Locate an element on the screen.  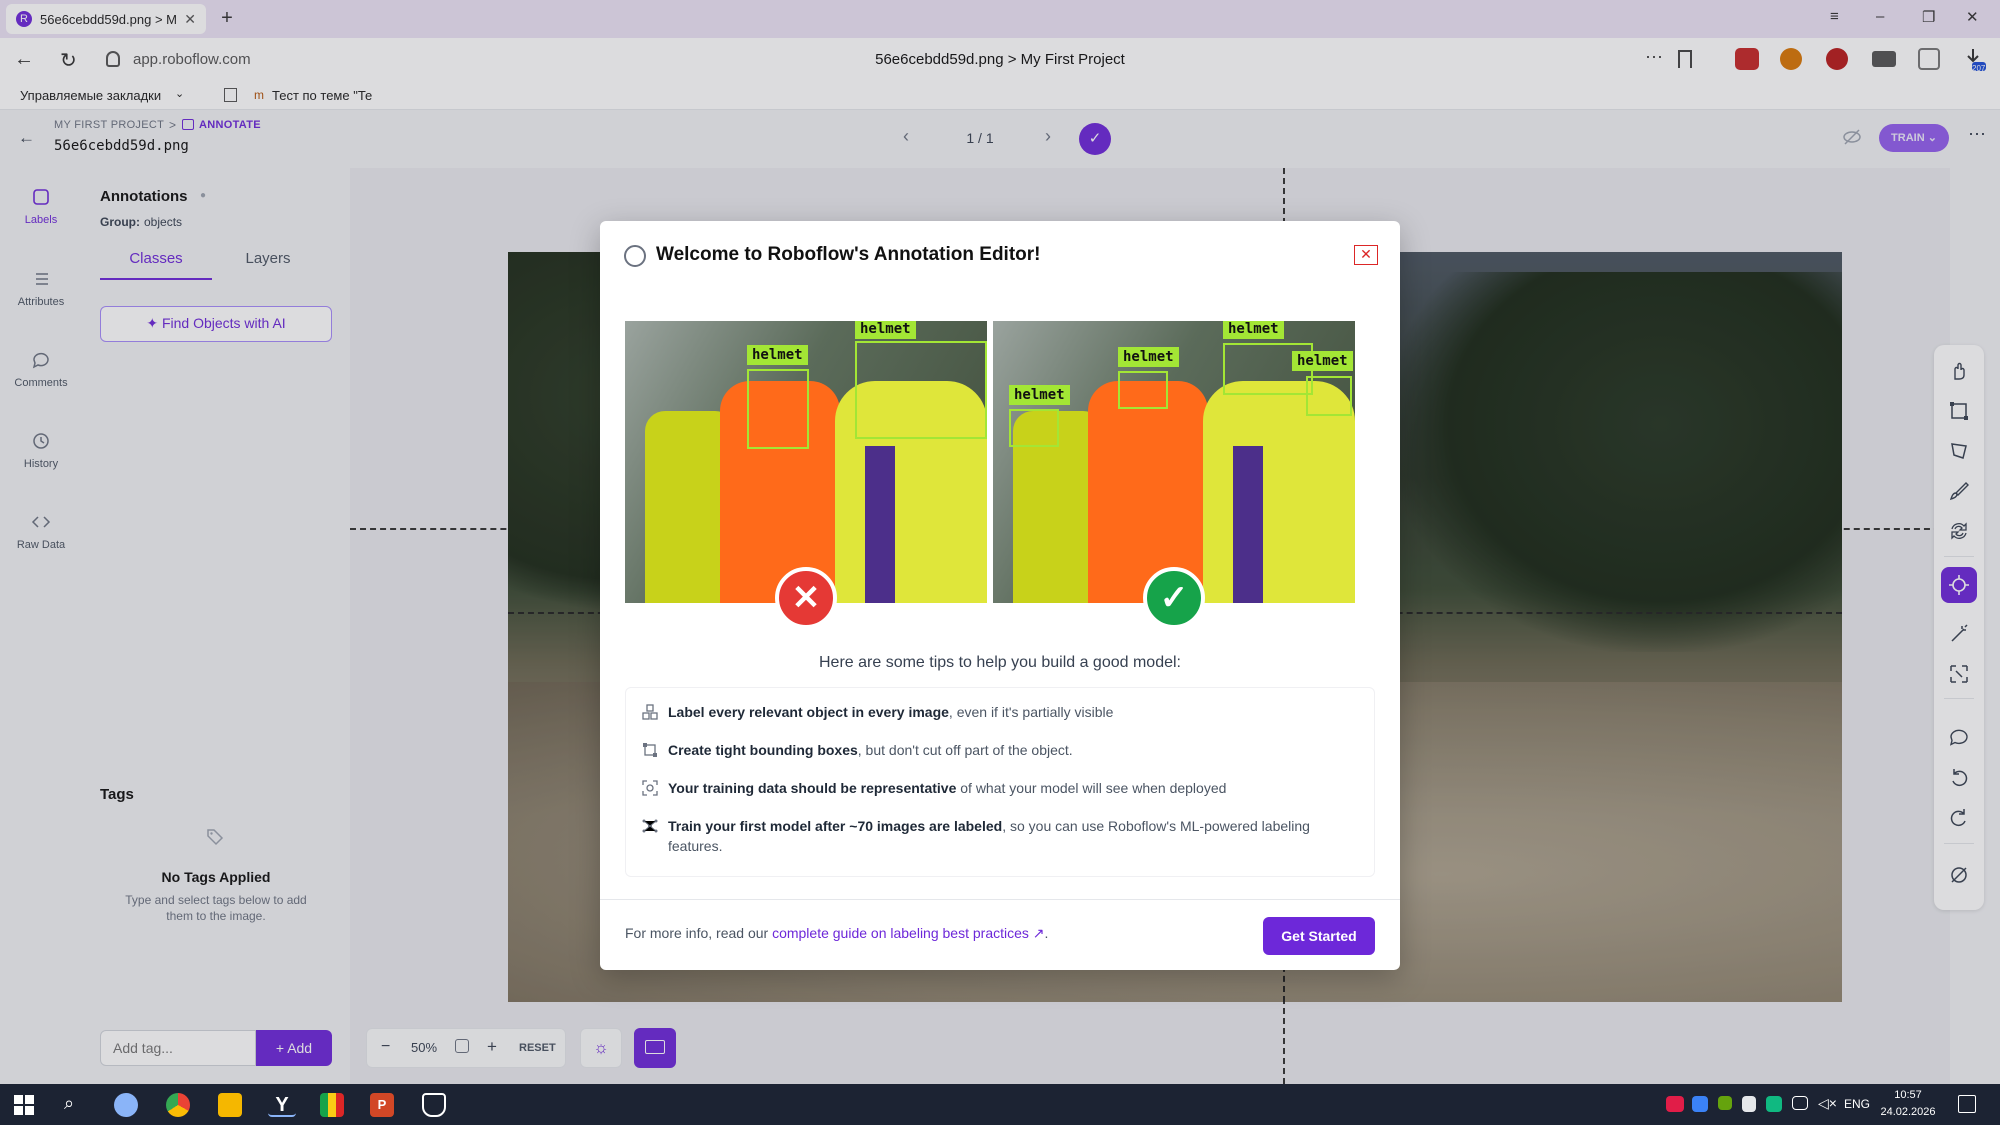
external-link-icon: ↗ is located at coordinates (1037, 933).